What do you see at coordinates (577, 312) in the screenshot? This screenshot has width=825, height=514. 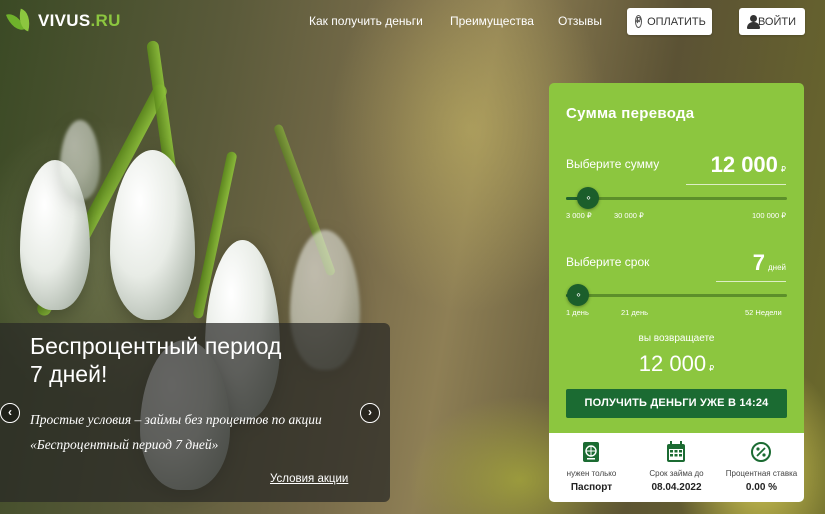 I see `term-tick-min: 1 день` at bounding box center [577, 312].